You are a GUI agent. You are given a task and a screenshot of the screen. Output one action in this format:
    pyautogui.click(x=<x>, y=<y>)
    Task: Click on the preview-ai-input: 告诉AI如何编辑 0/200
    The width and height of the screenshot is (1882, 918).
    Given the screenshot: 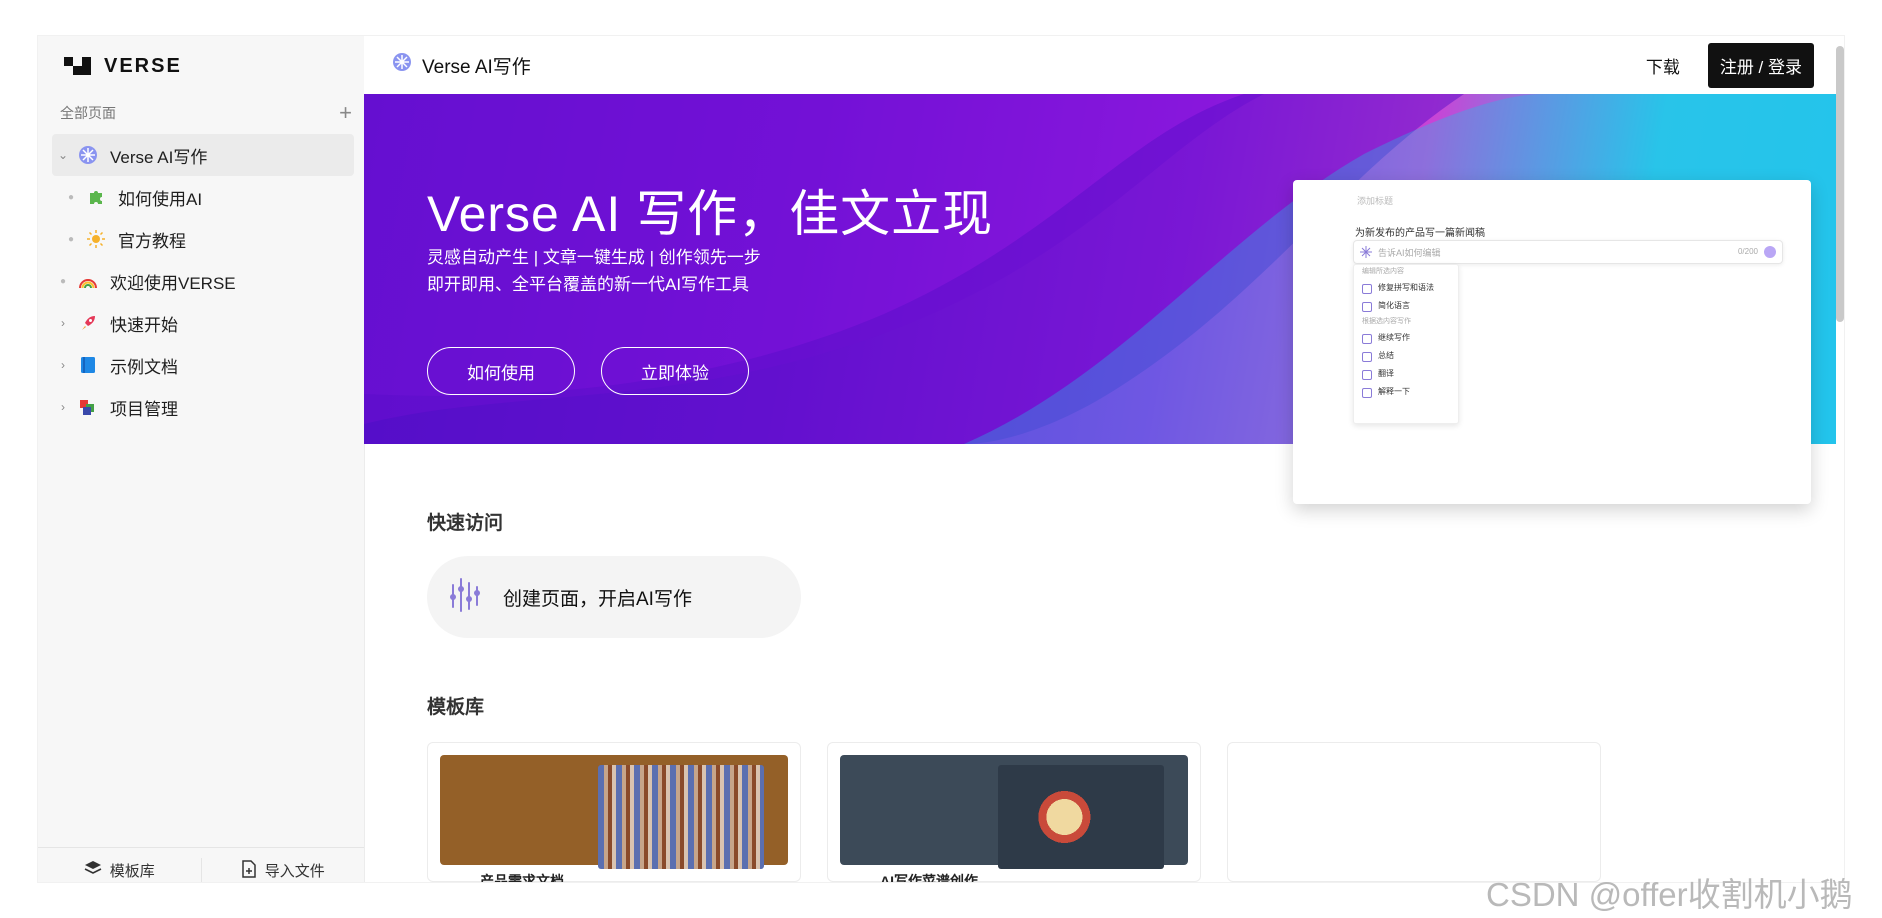 What is the action you would take?
    pyautogui.click(x=1568, y=252)
    